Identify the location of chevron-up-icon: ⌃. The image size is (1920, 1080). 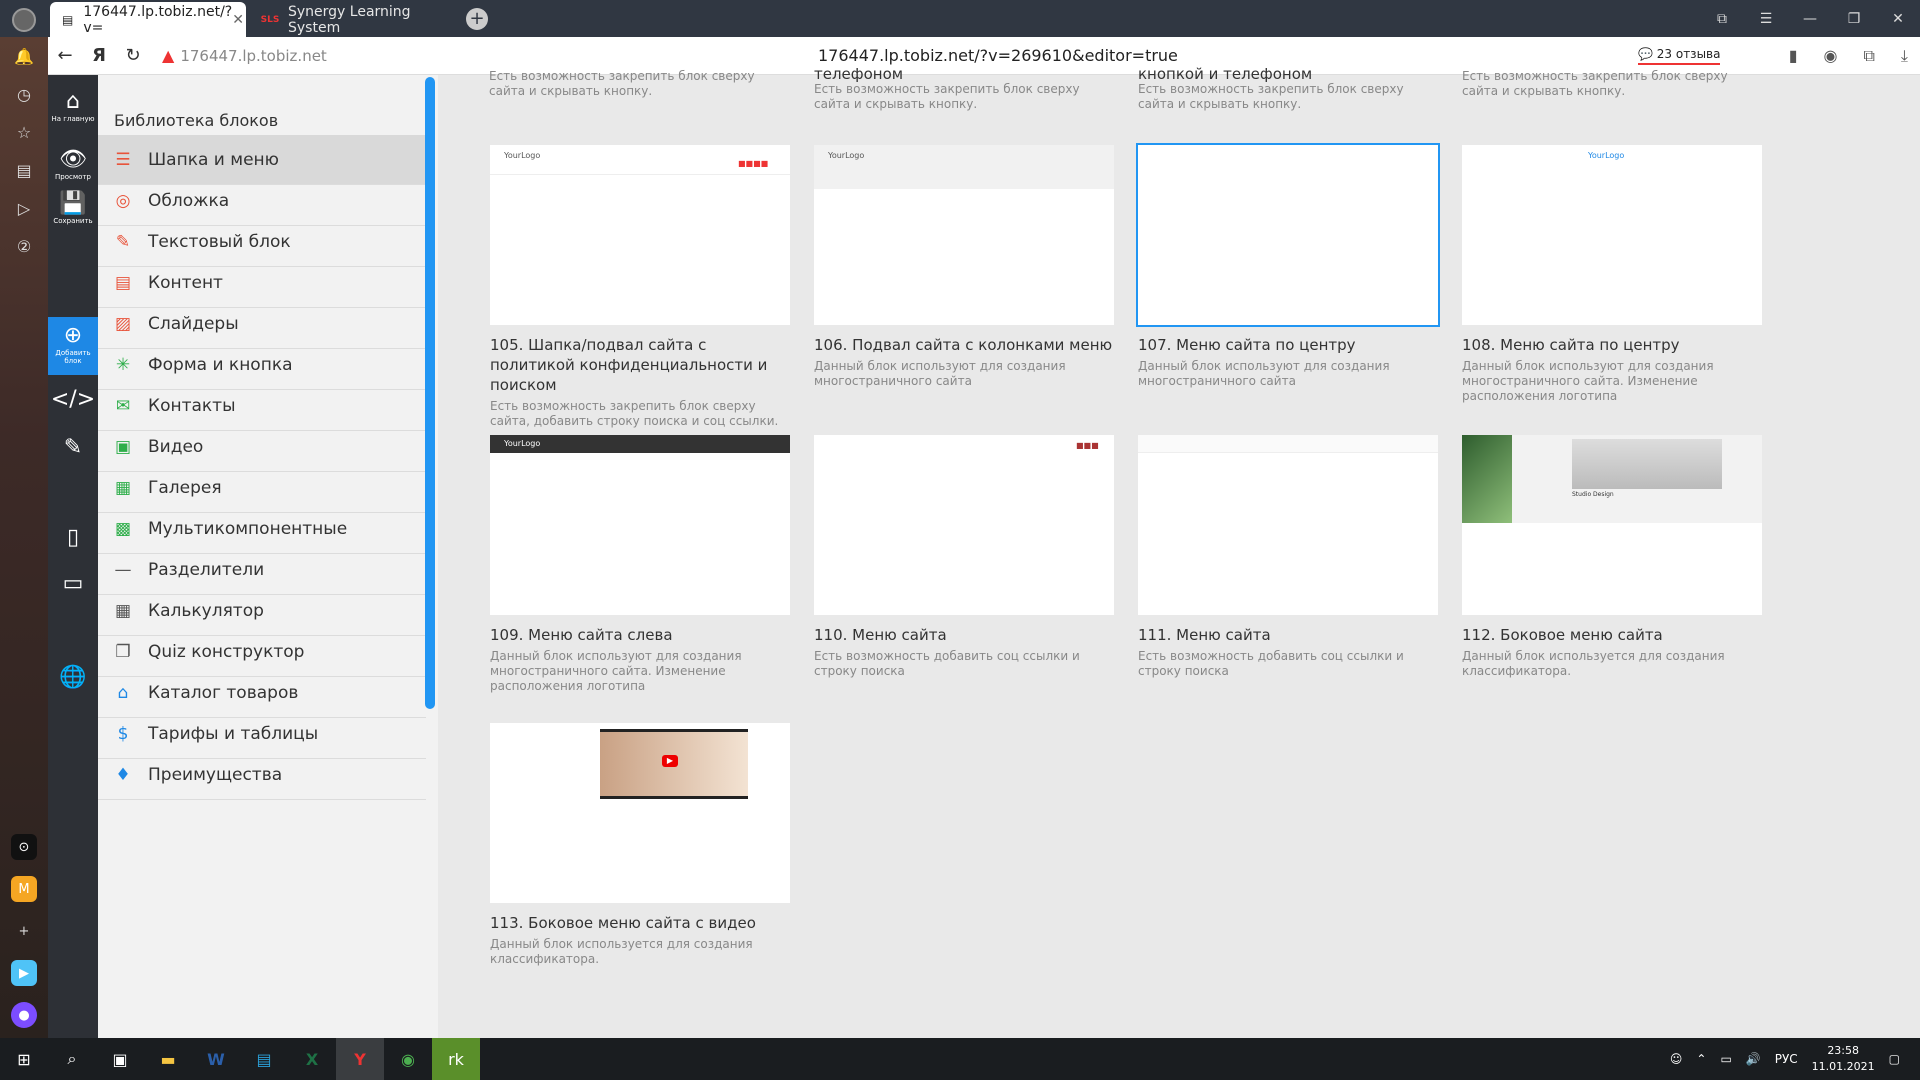
(1701, 1059).